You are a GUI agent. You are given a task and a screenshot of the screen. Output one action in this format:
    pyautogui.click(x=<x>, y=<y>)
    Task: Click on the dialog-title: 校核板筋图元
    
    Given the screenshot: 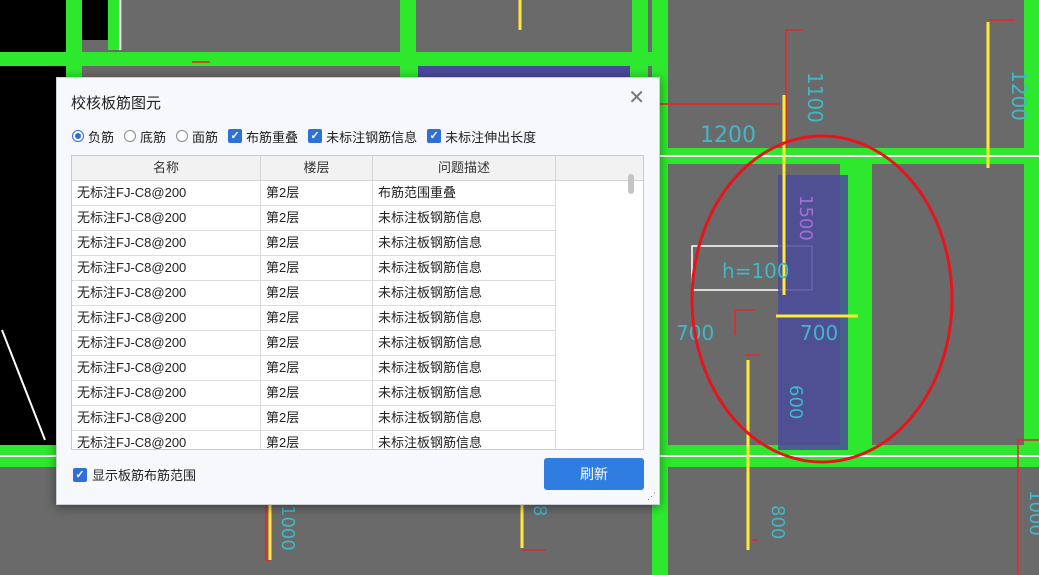 What is the action you would take?
    pyautogui.click(x=116, y=103)
    